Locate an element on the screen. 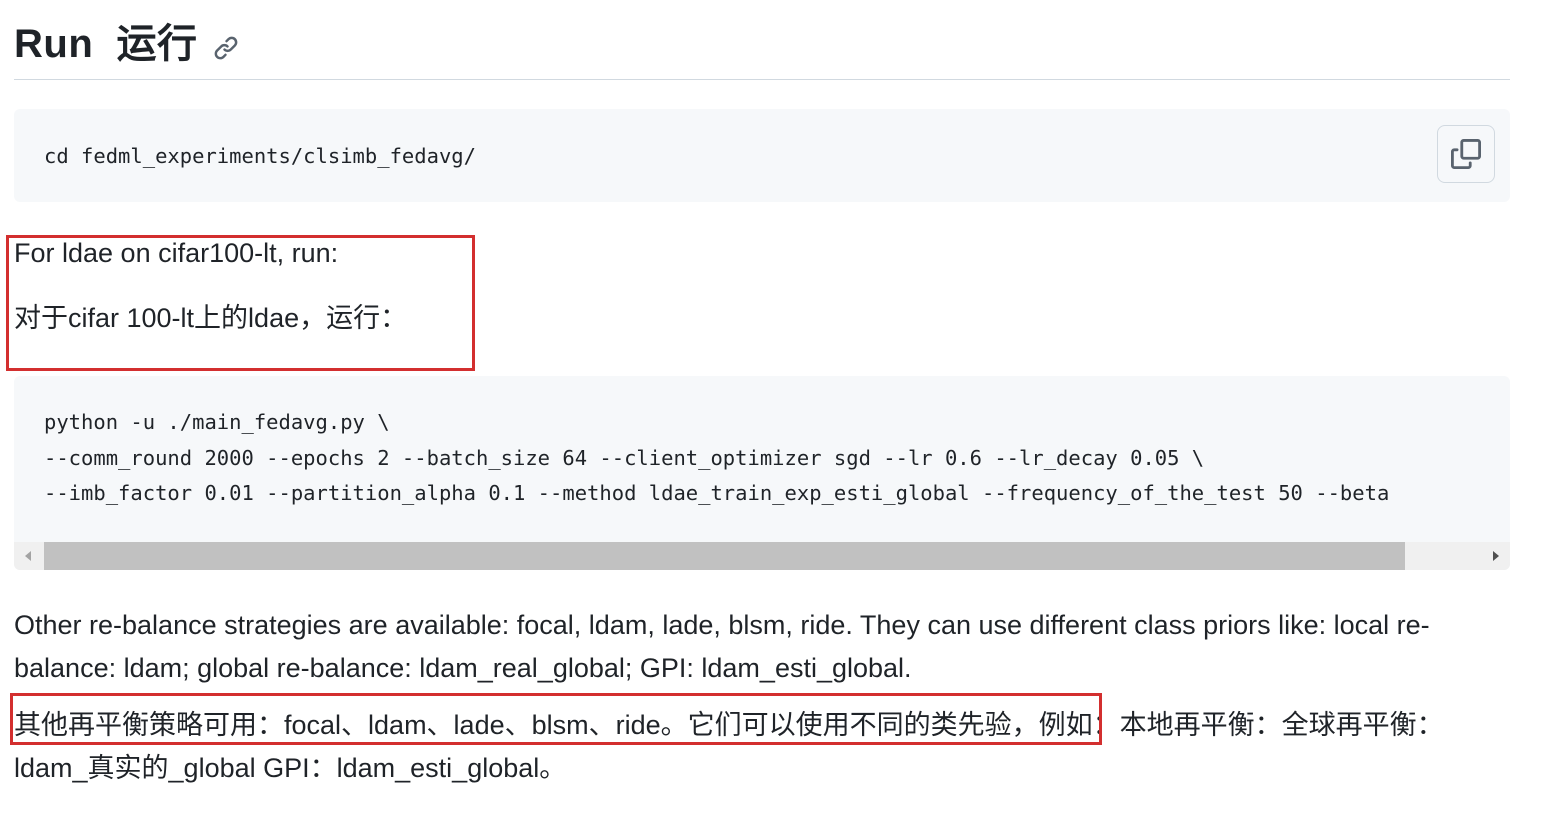 This screenshot has height=813, width=1543. scroll-thumb is located at coordinates (724, 556).